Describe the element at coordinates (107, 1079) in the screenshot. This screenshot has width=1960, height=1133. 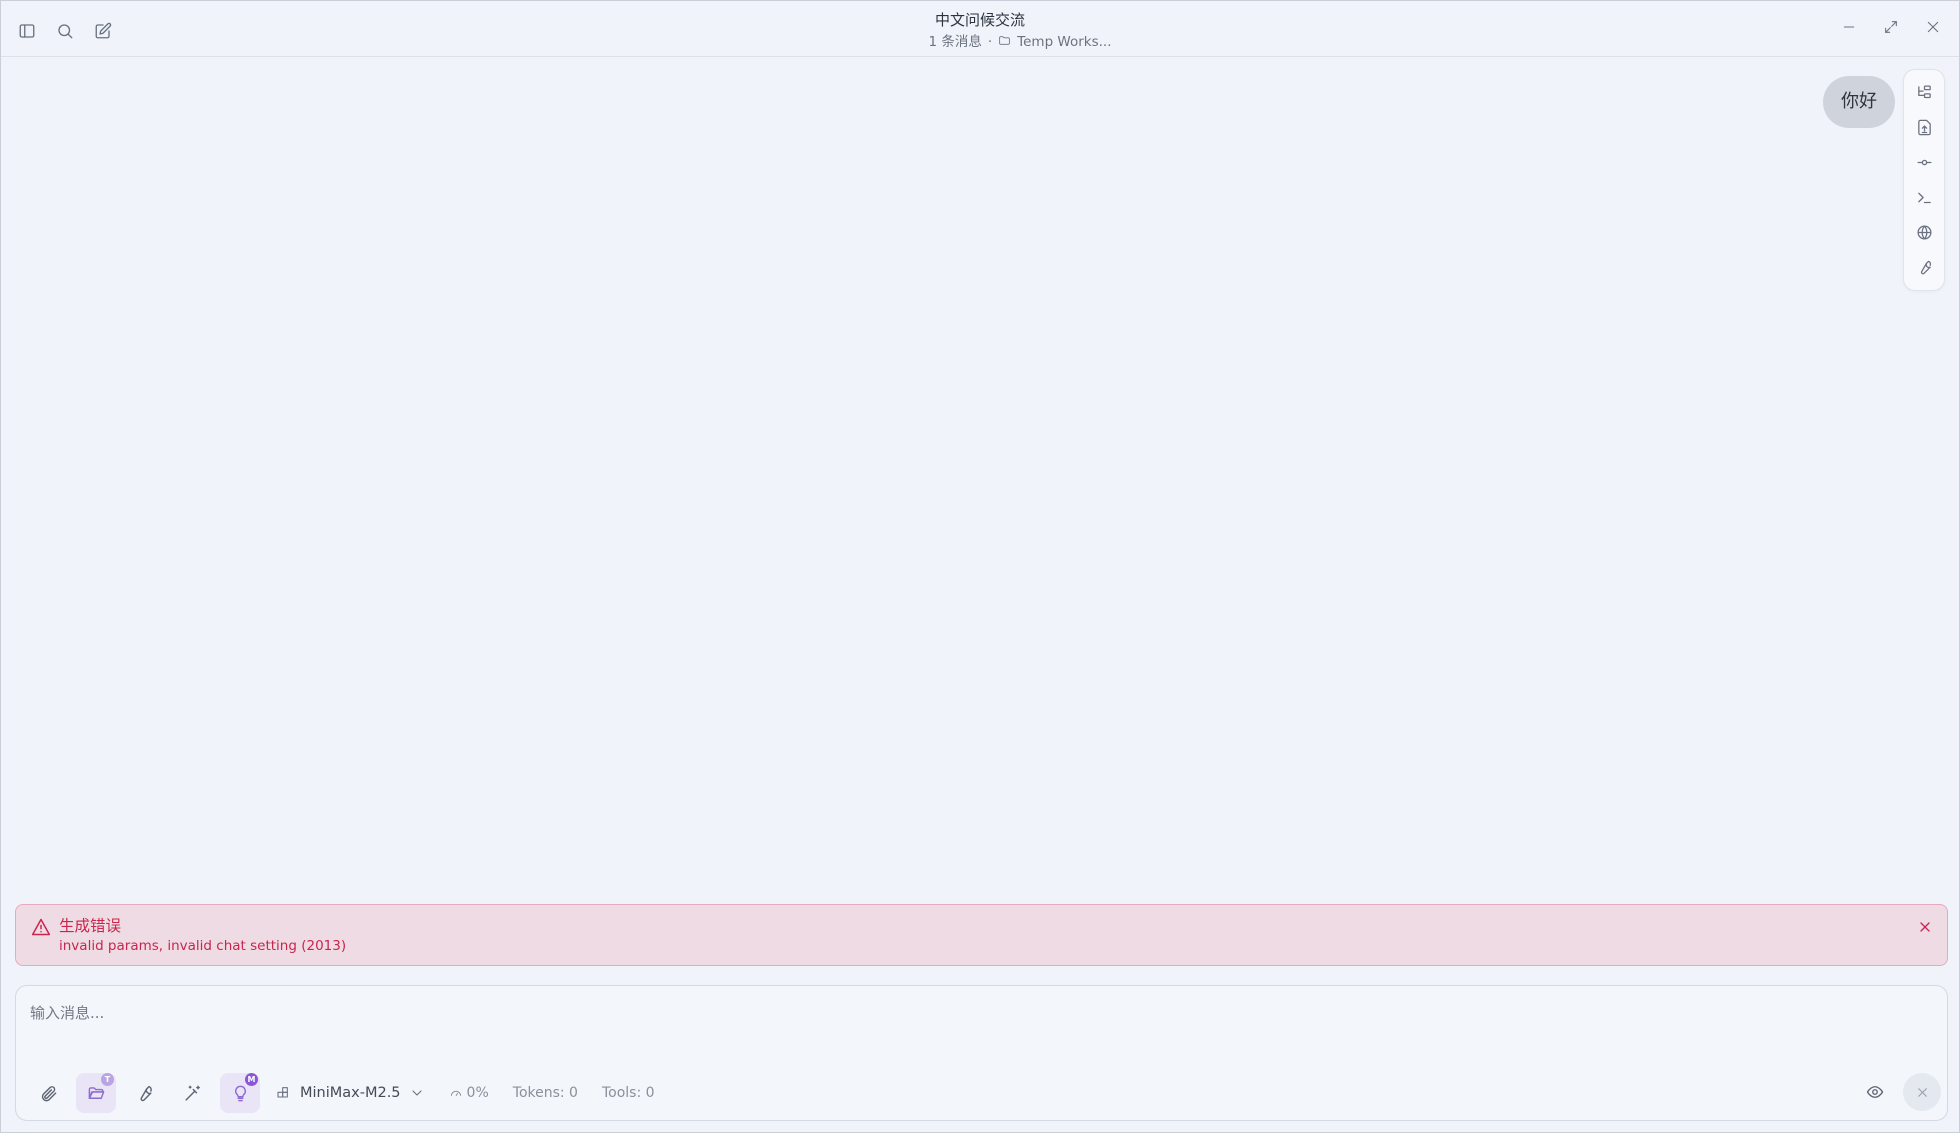
I see `workspace-badge: T` at that location.